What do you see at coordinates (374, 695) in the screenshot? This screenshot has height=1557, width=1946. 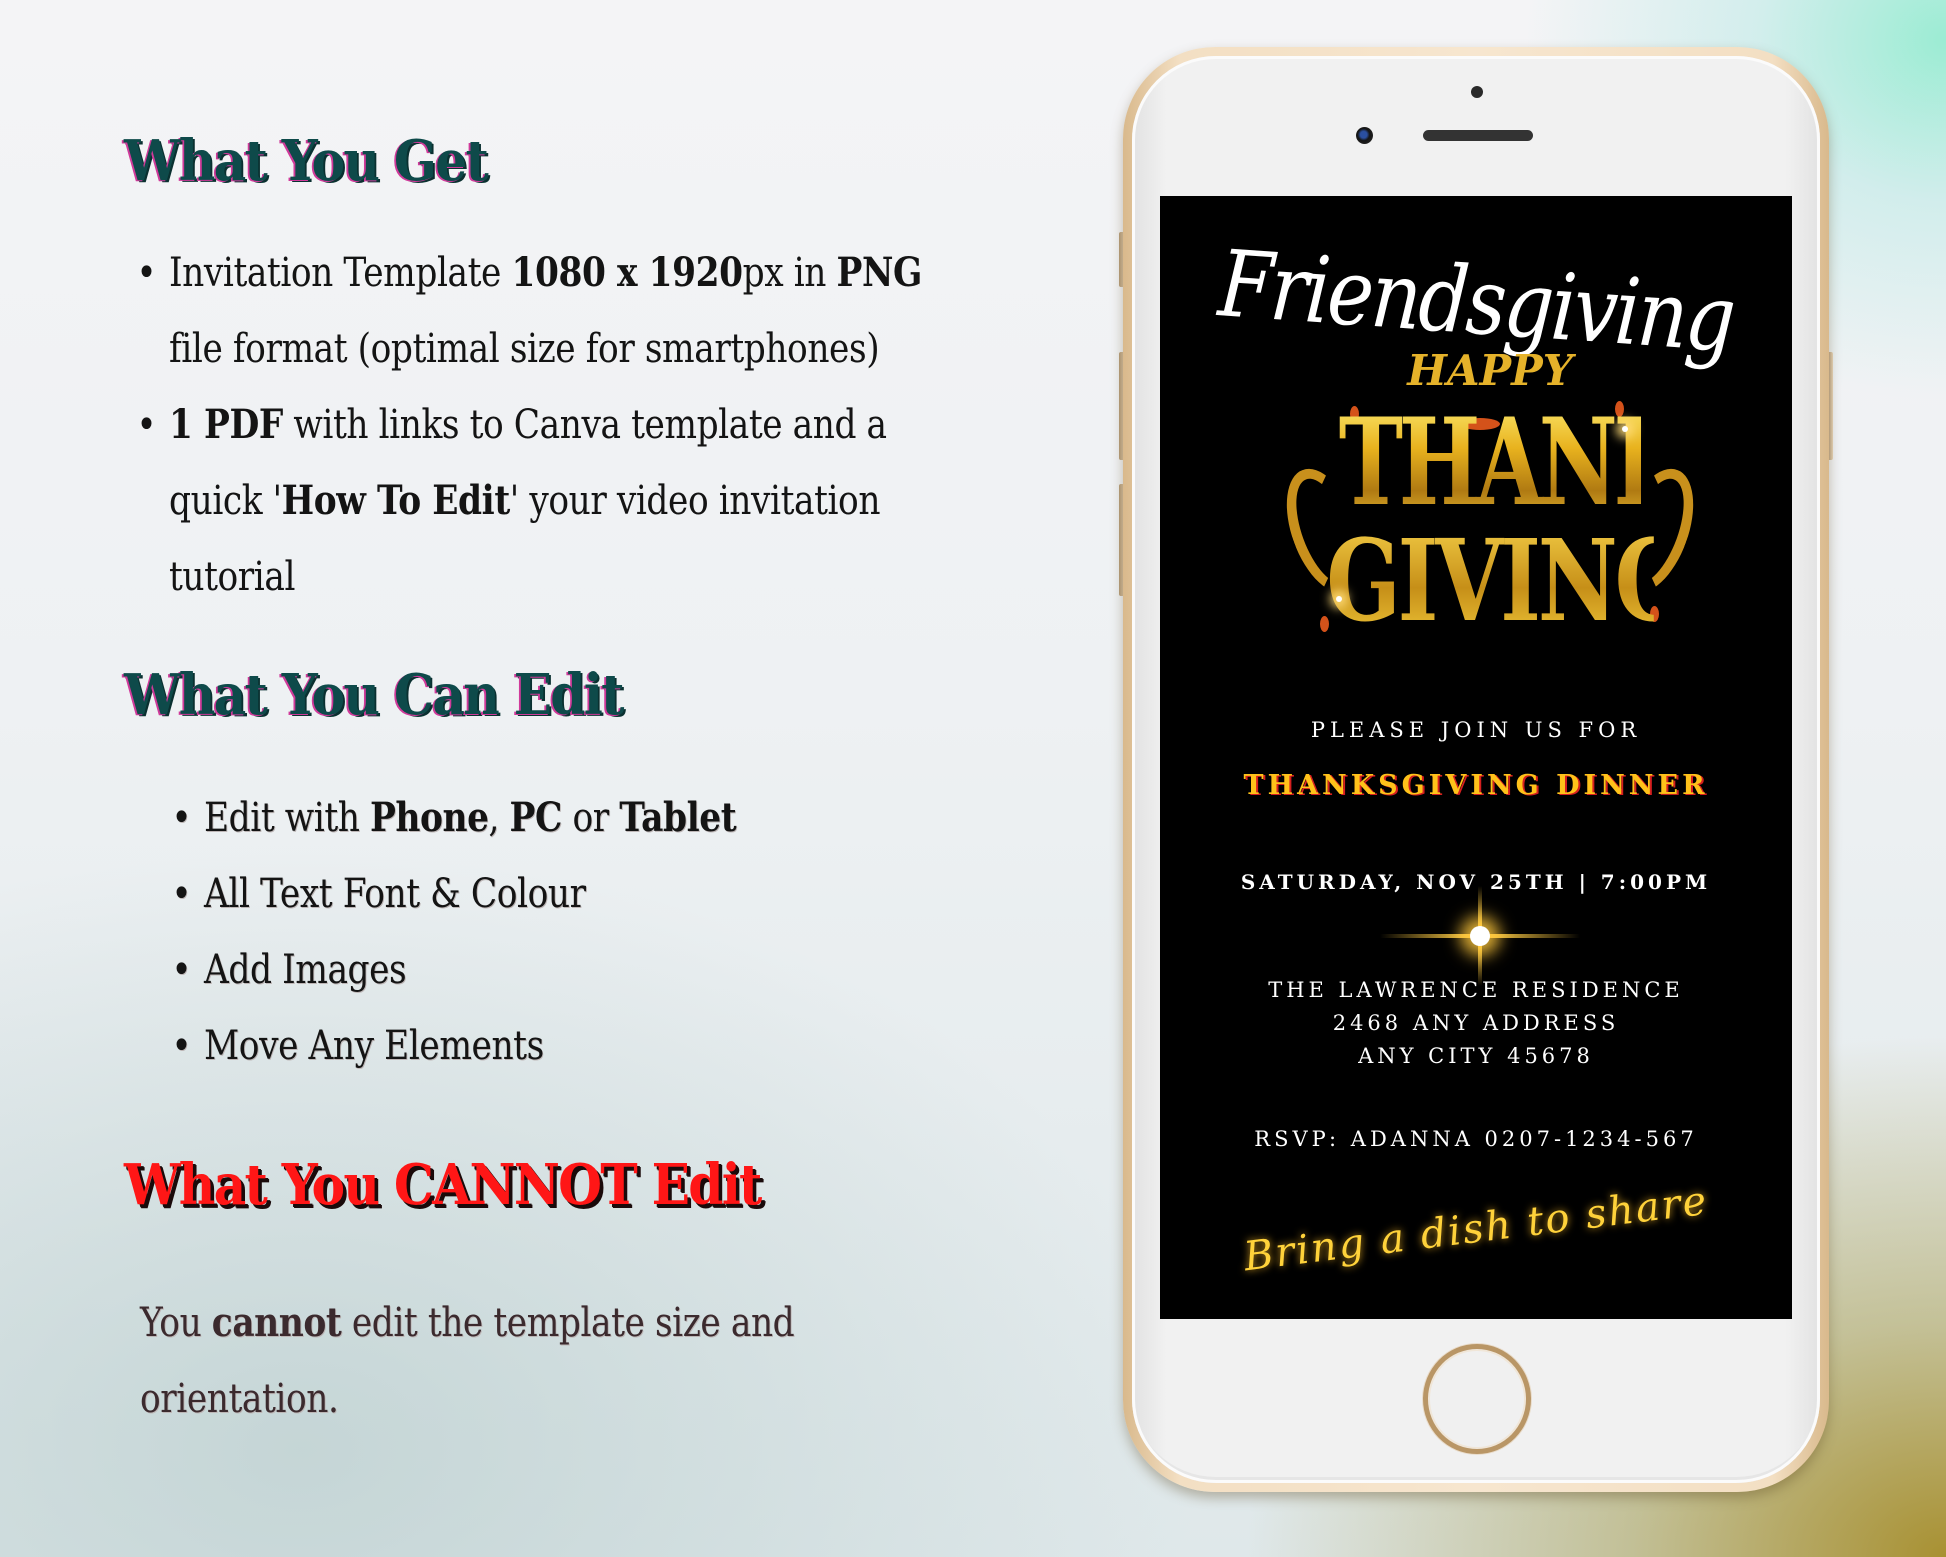 I see `what-you-can-edit-heading: What You Can Edit` at bounding box center [374, 695].